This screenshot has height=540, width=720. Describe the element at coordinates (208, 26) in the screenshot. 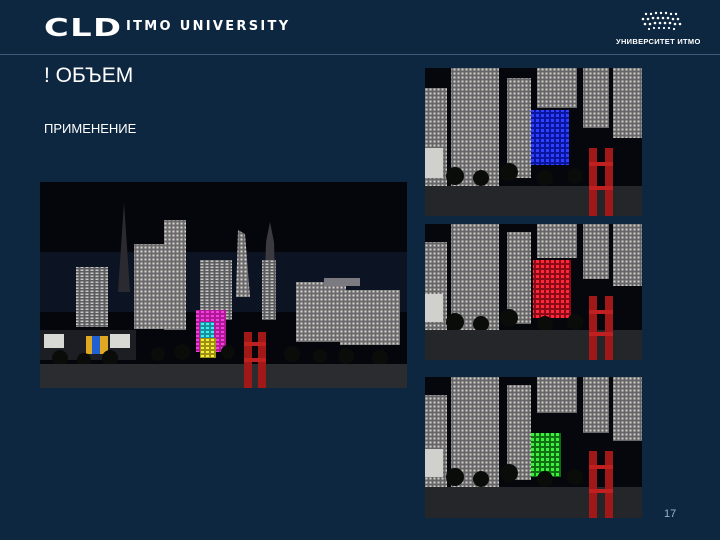

I see `itmo-university-logo-text: ITMO UNIVERSITY` at that location.